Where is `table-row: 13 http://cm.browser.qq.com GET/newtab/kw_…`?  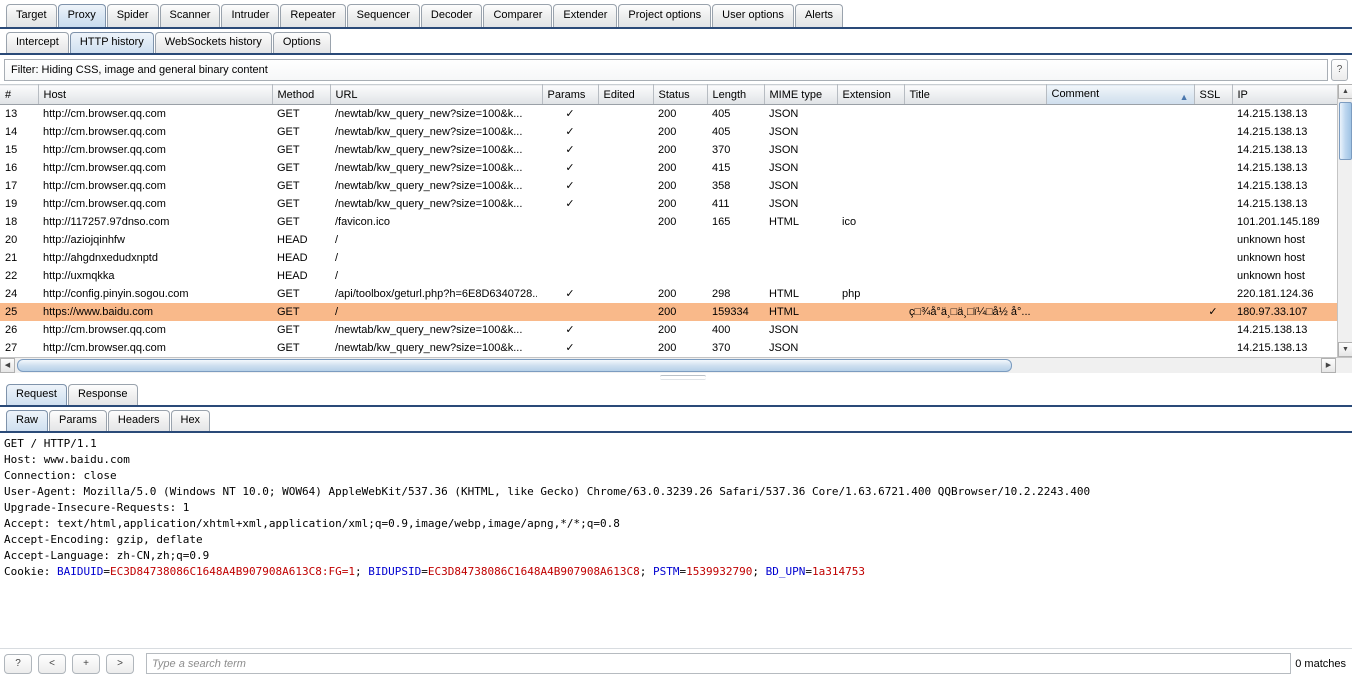 table-row: 13 http://cm.browser.qq.com GET/newtab/kw_… is located at coordinates (676, 114).